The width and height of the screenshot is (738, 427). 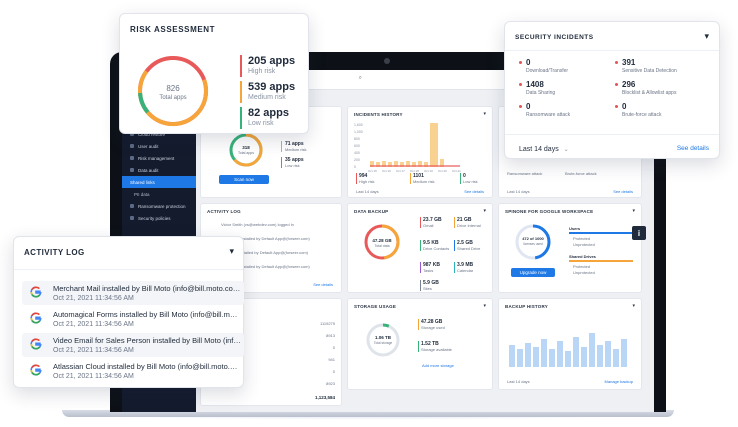 I want to click on backup-item: 3.9 MB Calendar, so click(x=463, y=267).